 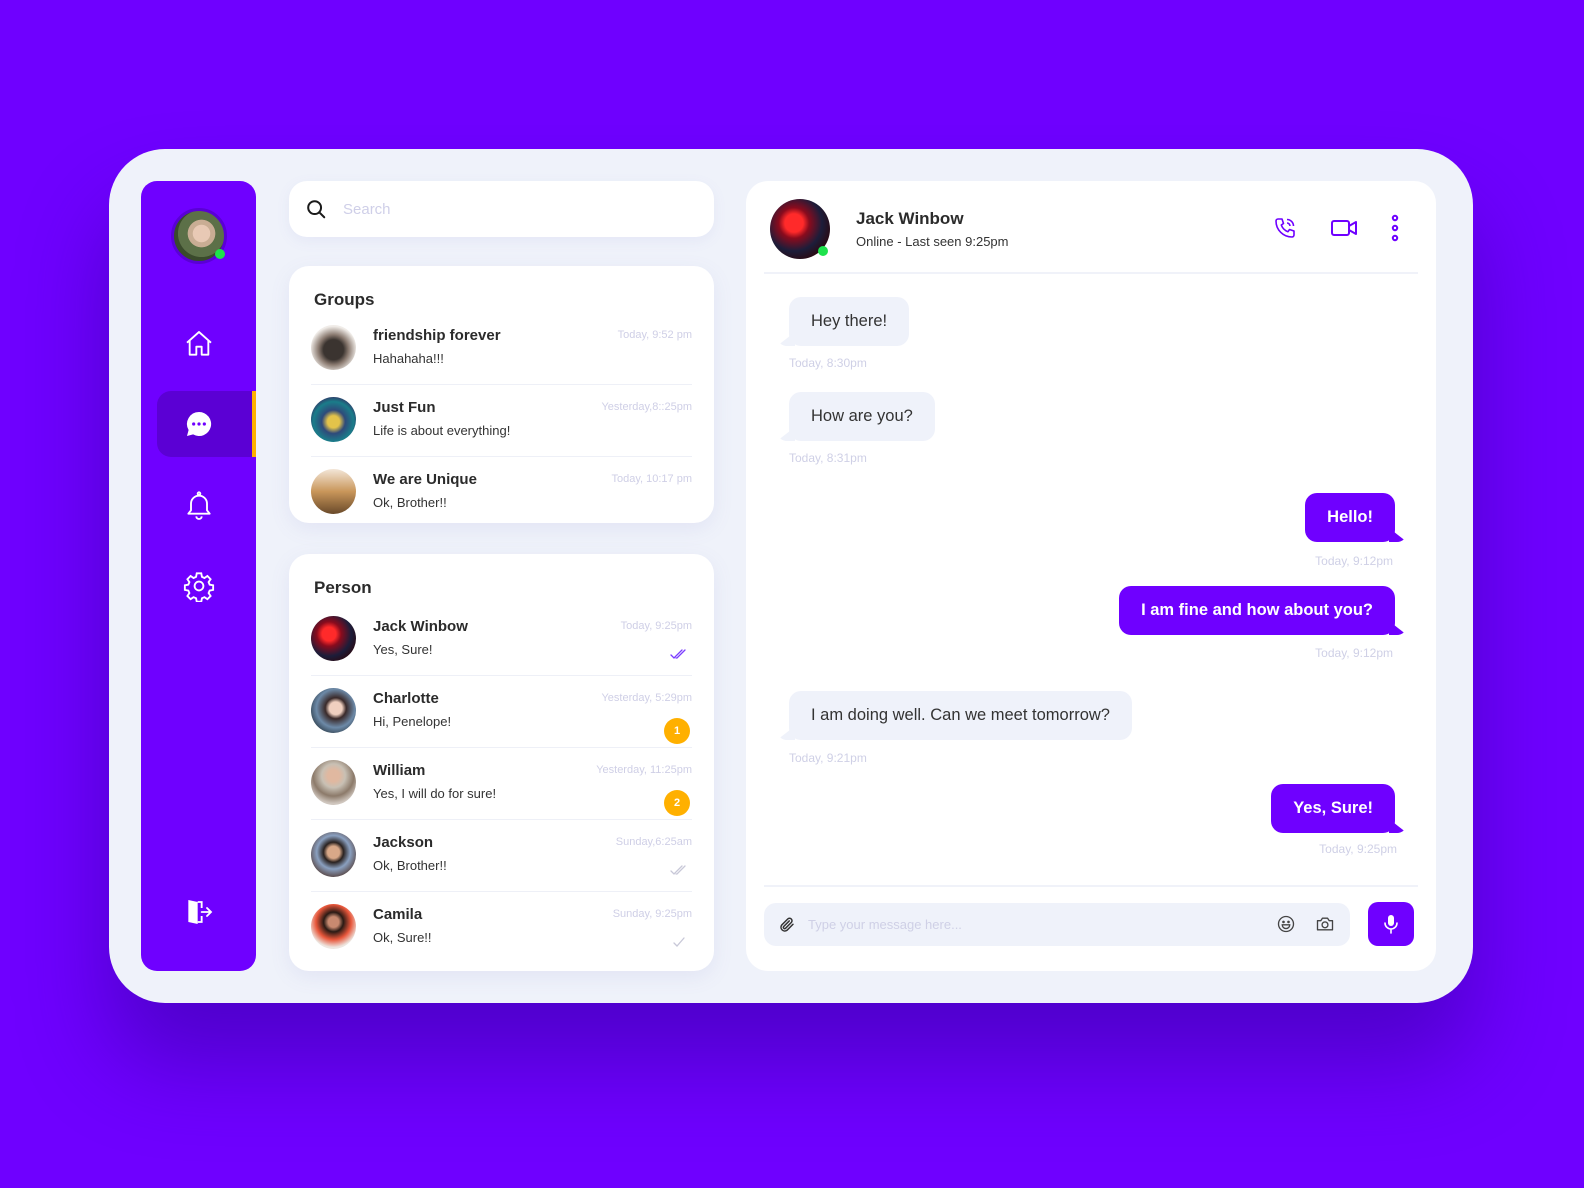 What do you see at coordinates (501, 928) in the screenshot?
I see `person-row: Camila Ok, Sure!! Sunday, 9:25pm` at bounding box center [501, 928].